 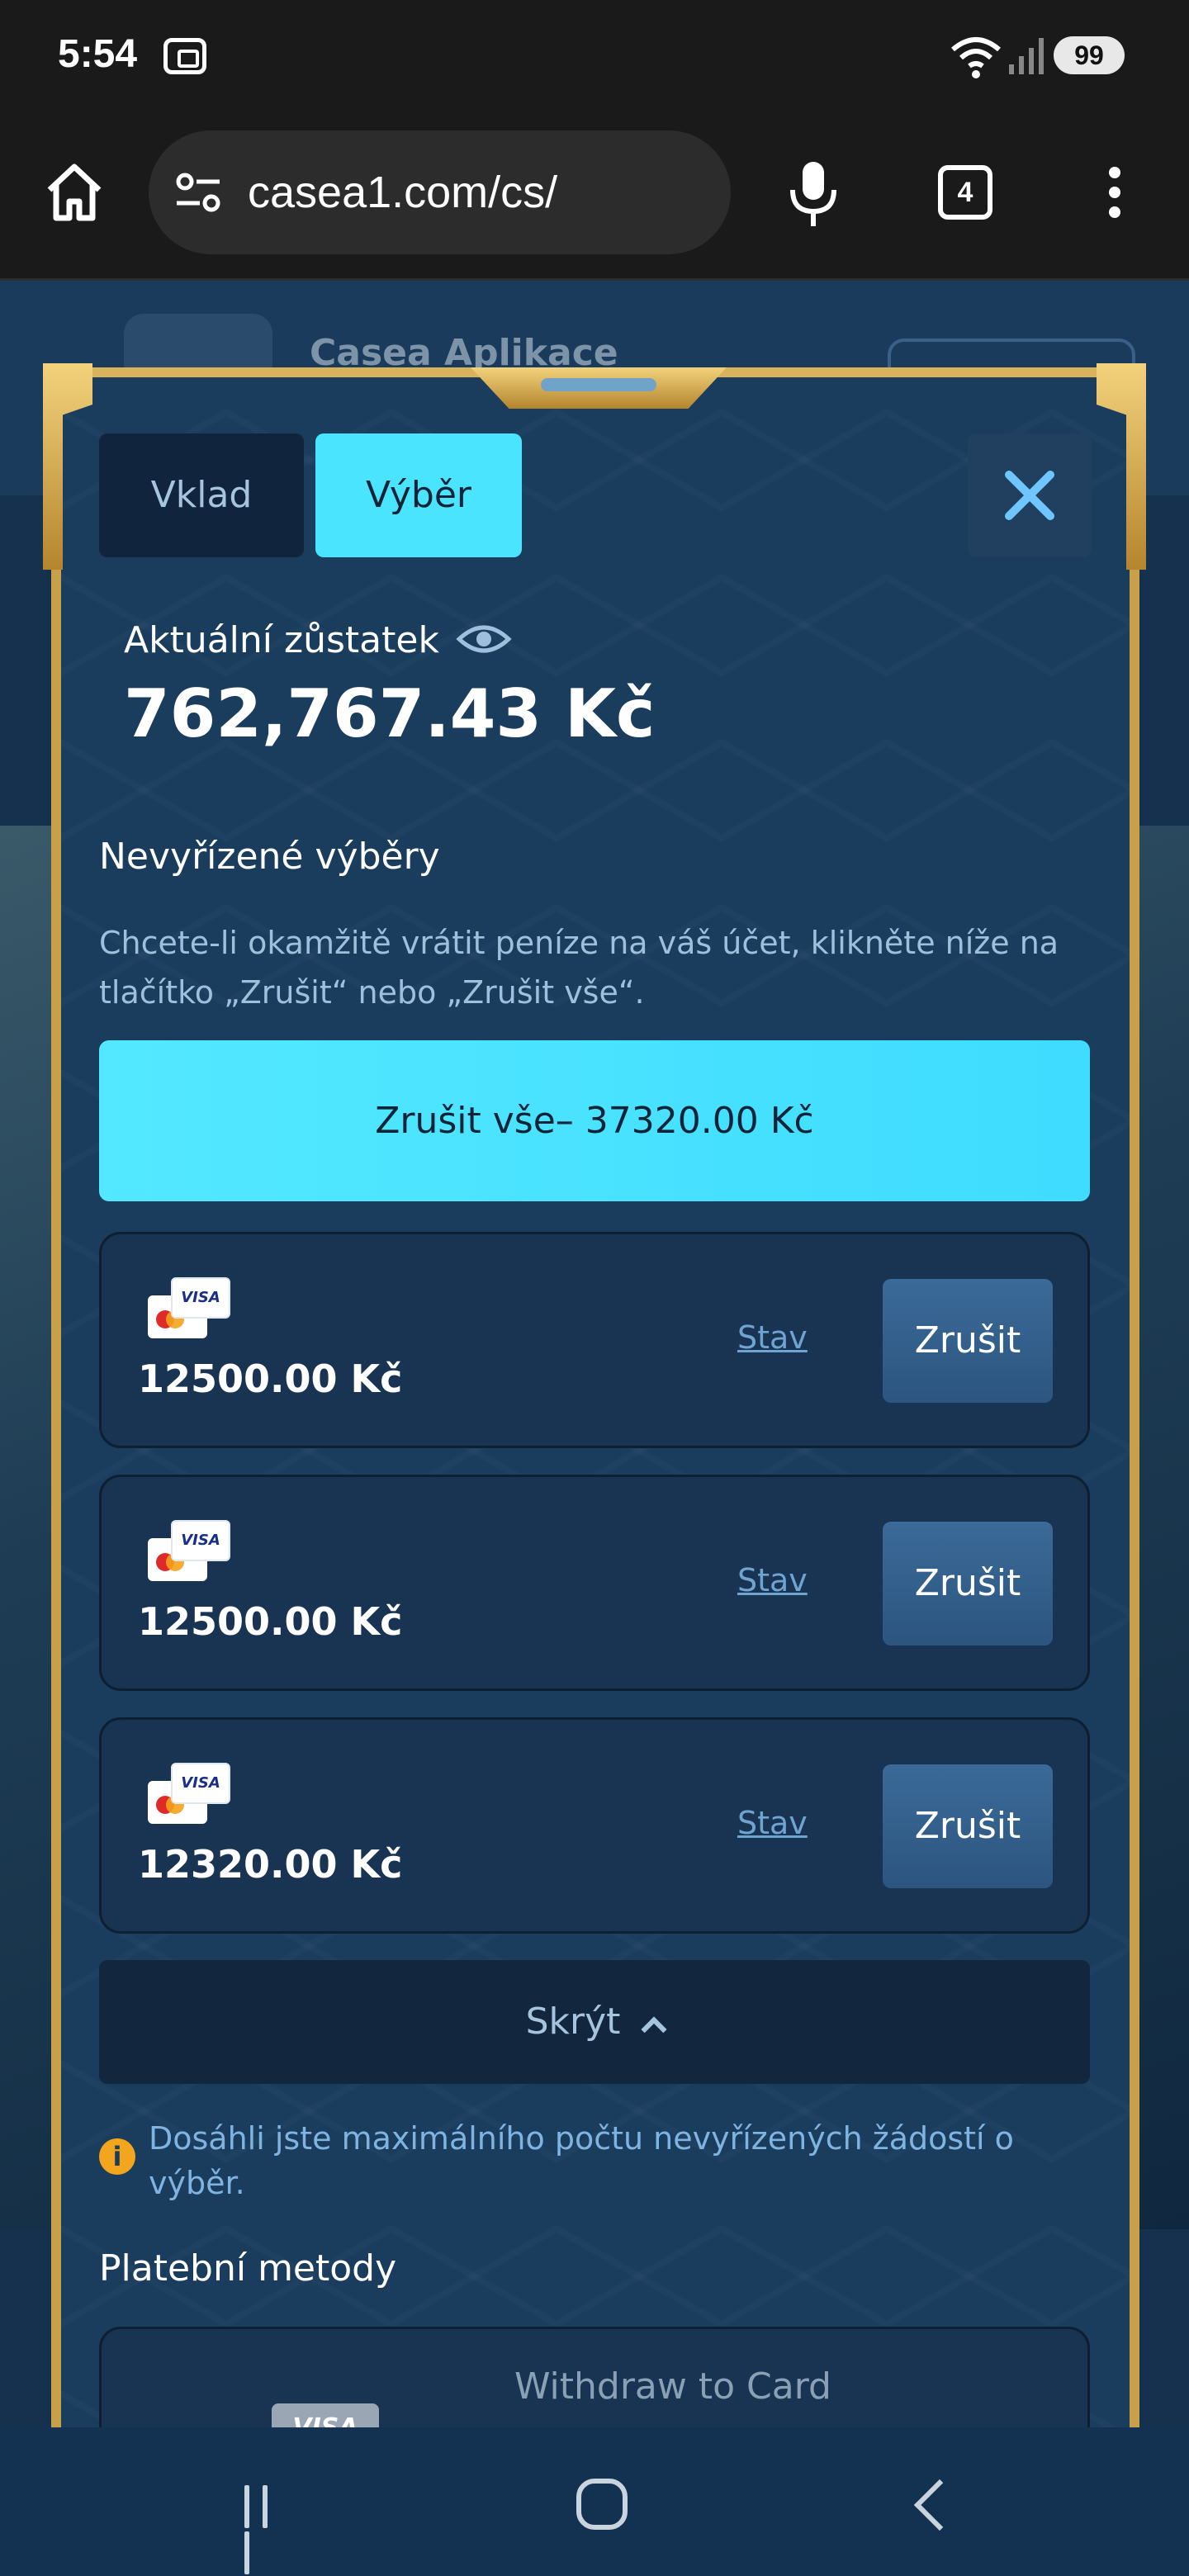 I want to click on browser-toolbar: casea1.com/cs/ 4, so click(x=594, y=198).